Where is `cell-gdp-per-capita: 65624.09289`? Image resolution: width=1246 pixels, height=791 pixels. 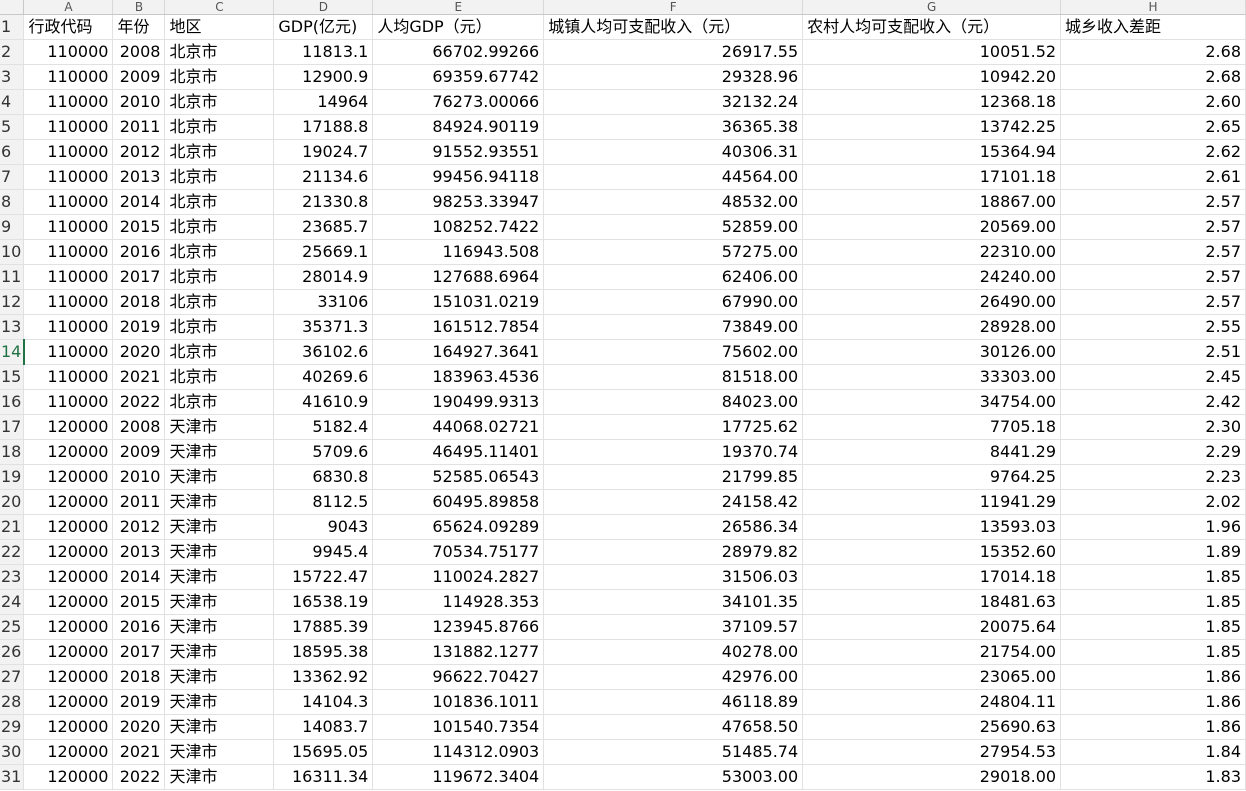 cell-gdp-per-capita: 65624.09289 is located at coordinates (458, 527).